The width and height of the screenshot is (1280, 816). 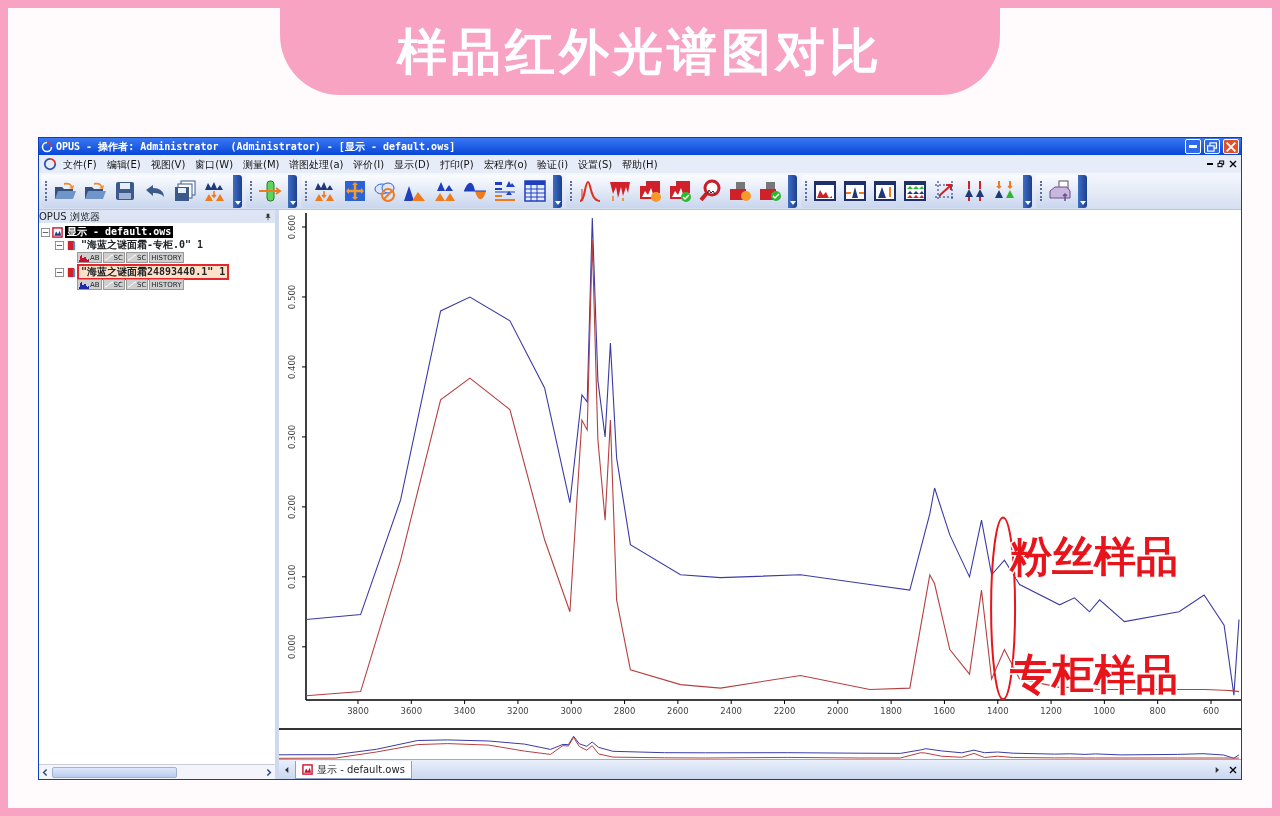 I want to click on expand-arrows-icon, so click(x=355, y=191).